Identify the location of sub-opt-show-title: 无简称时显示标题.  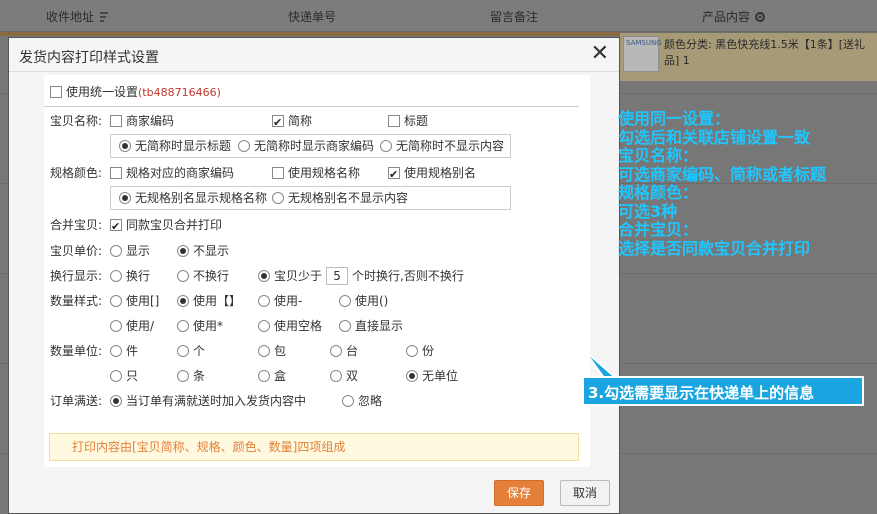
(175, 145).